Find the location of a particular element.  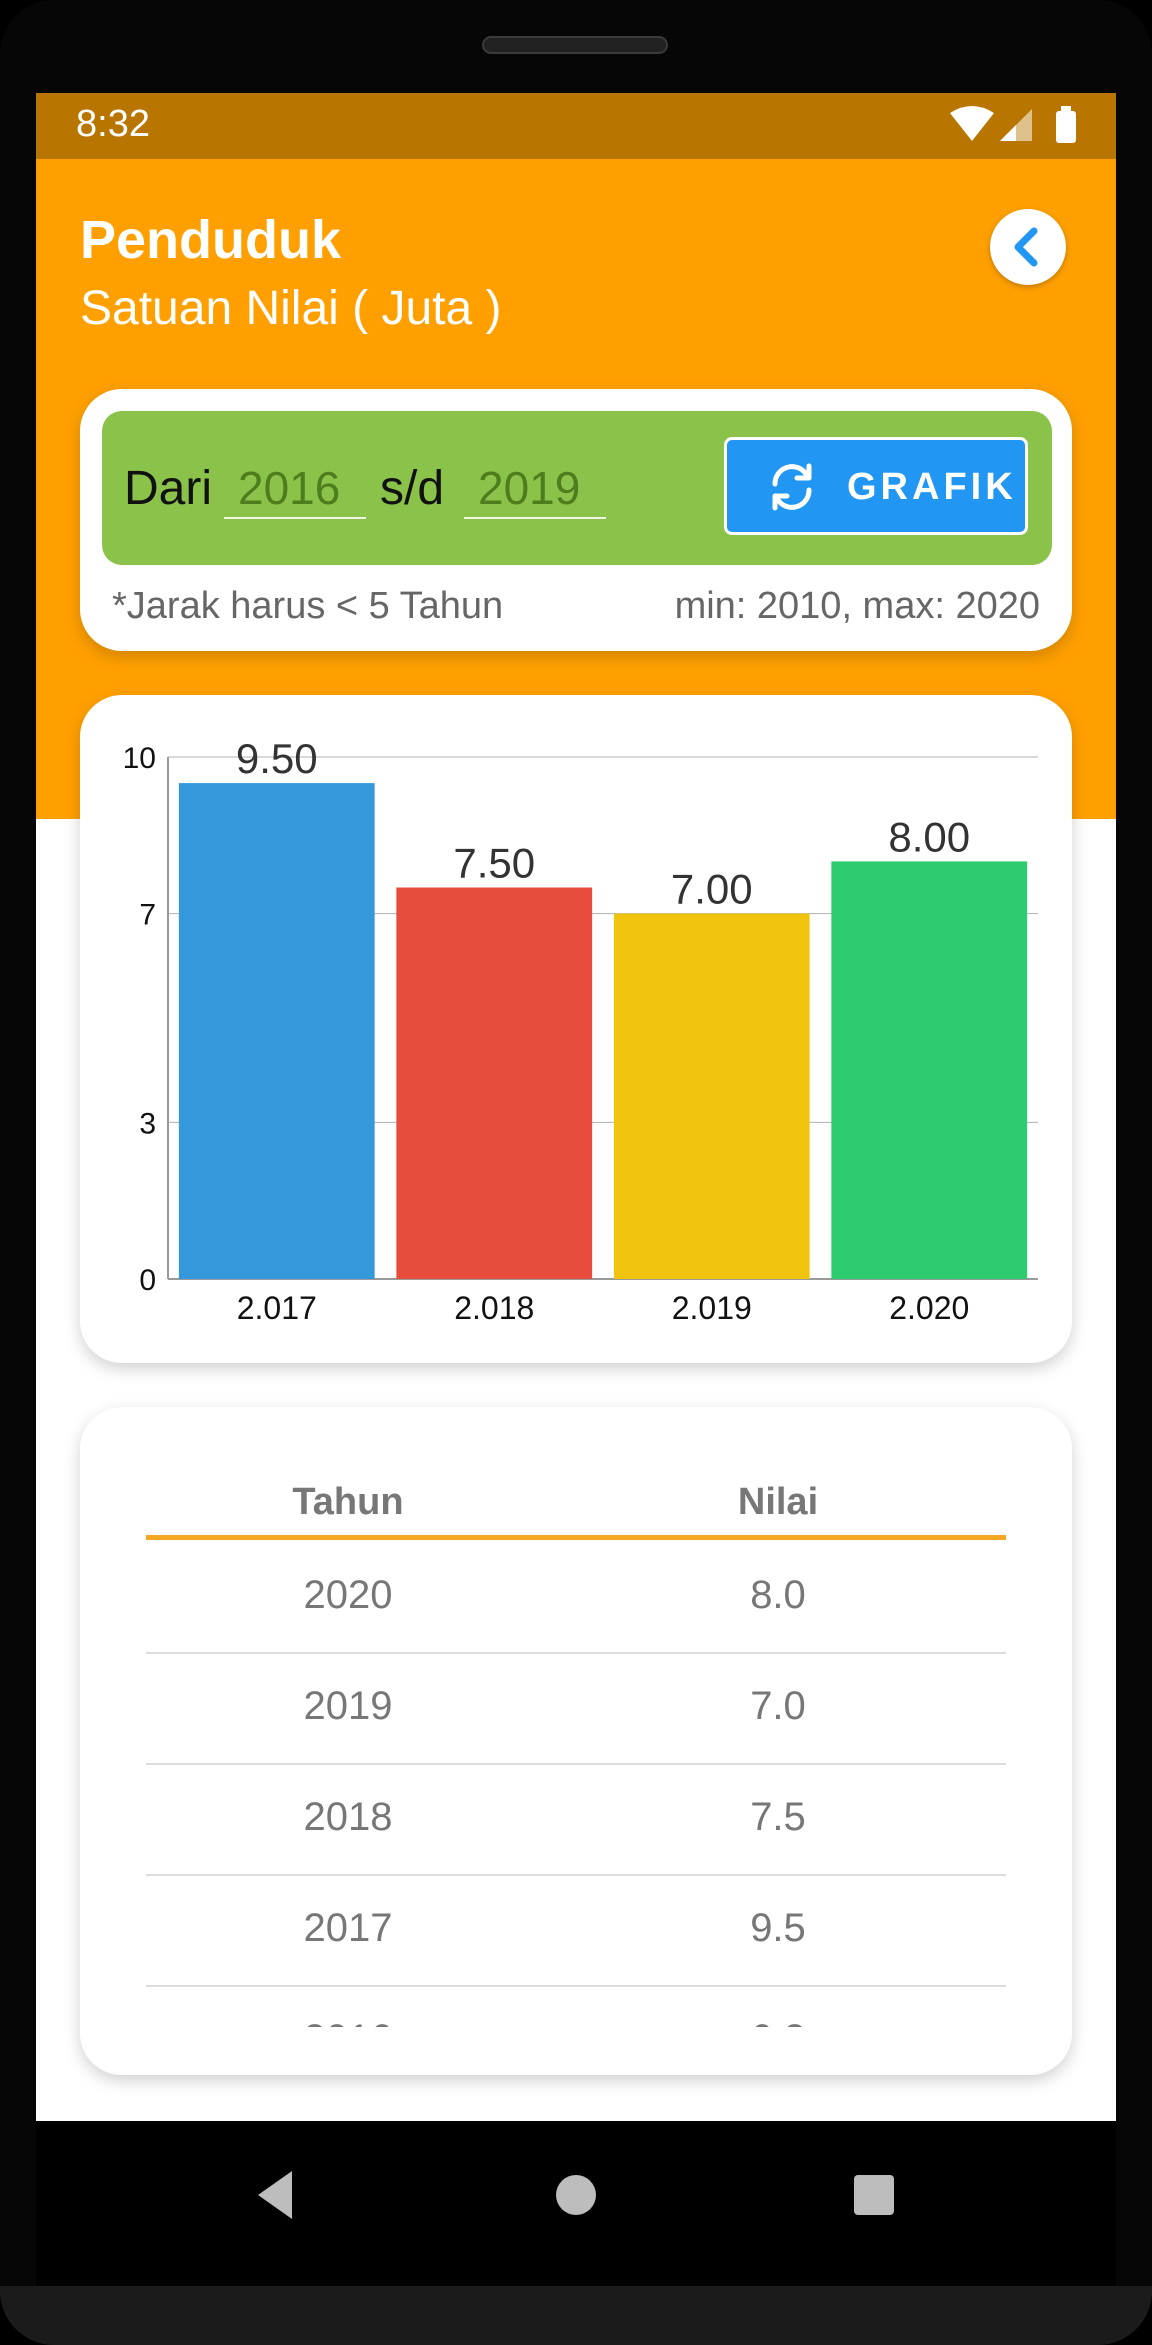

table-row: 2018 7.5 is located at coordinates (576, 1819).